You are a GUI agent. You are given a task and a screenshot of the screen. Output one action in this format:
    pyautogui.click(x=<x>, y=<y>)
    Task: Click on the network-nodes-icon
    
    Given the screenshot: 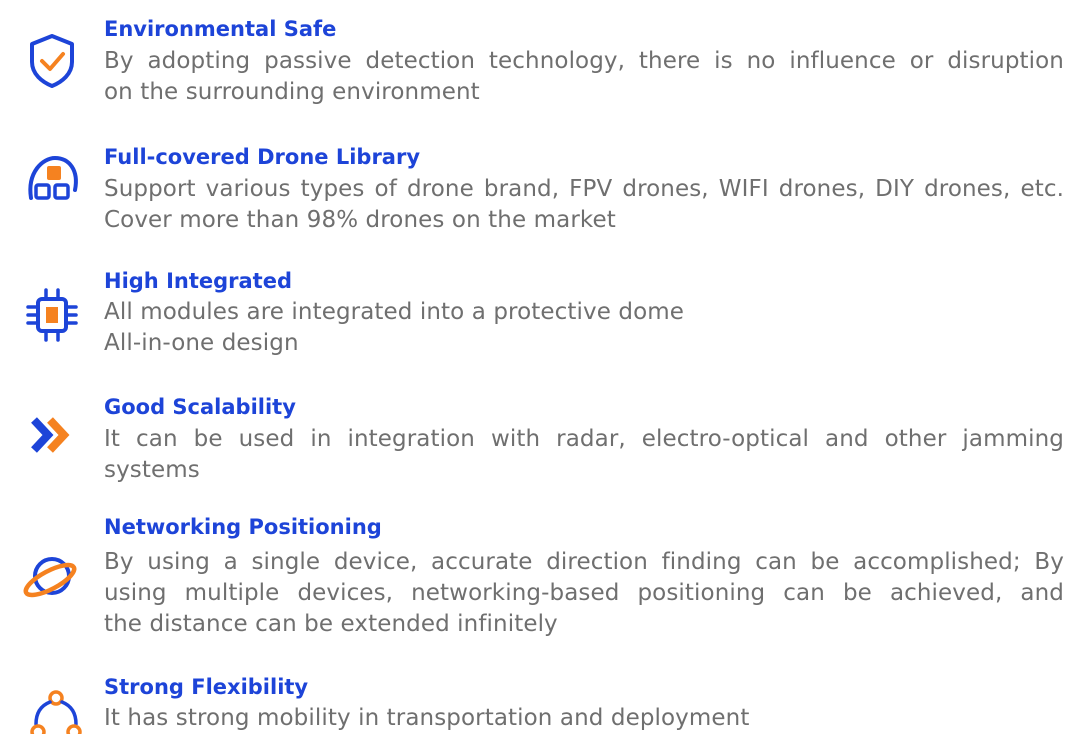 What is the action you would take?
    pyautogui.click(x=56, y=712)
    